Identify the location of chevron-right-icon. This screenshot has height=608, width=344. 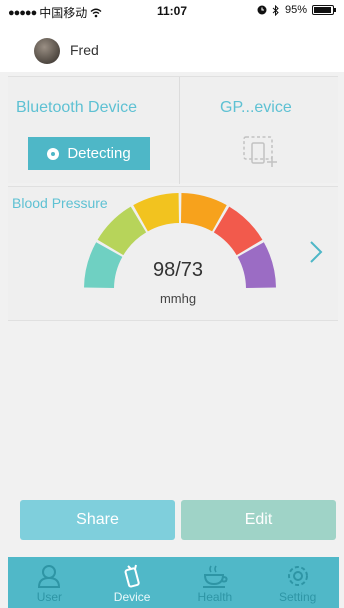
(316, 252).